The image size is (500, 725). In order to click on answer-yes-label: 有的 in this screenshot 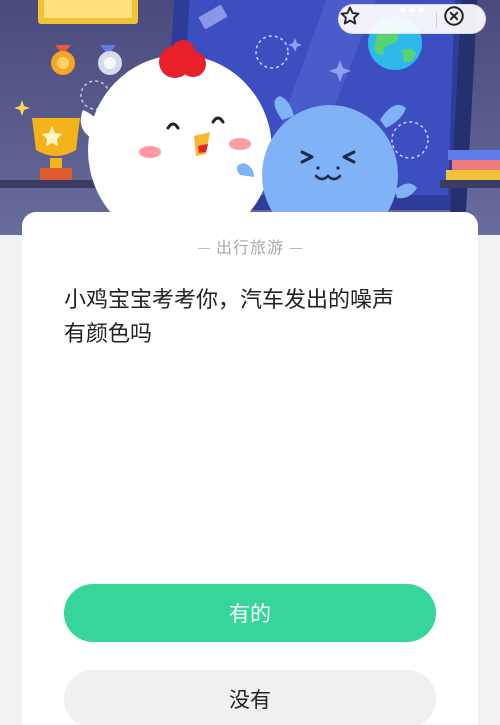, I will do `click(250, 614)`.